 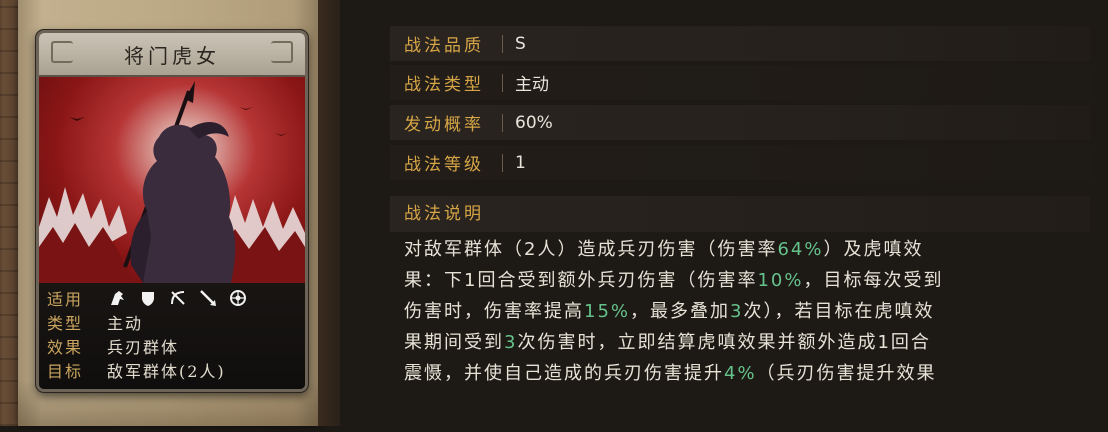 I want to click on card-artwork, so click(x=172, y=180).